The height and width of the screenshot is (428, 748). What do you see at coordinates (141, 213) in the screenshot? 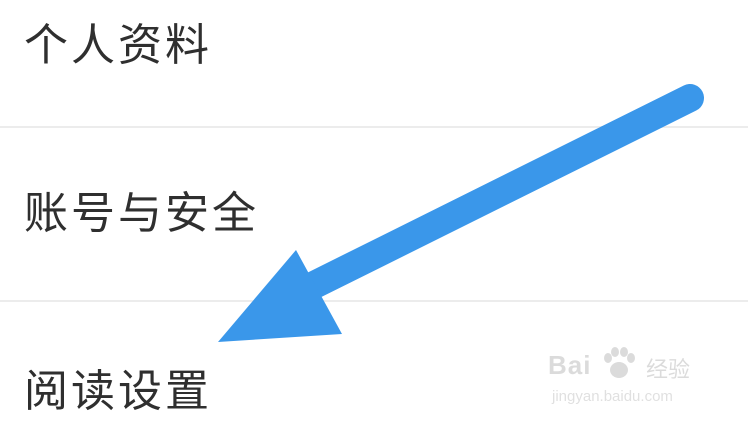
I see `menu-item-label: 账号与安全` at bounding box center [141, 213].